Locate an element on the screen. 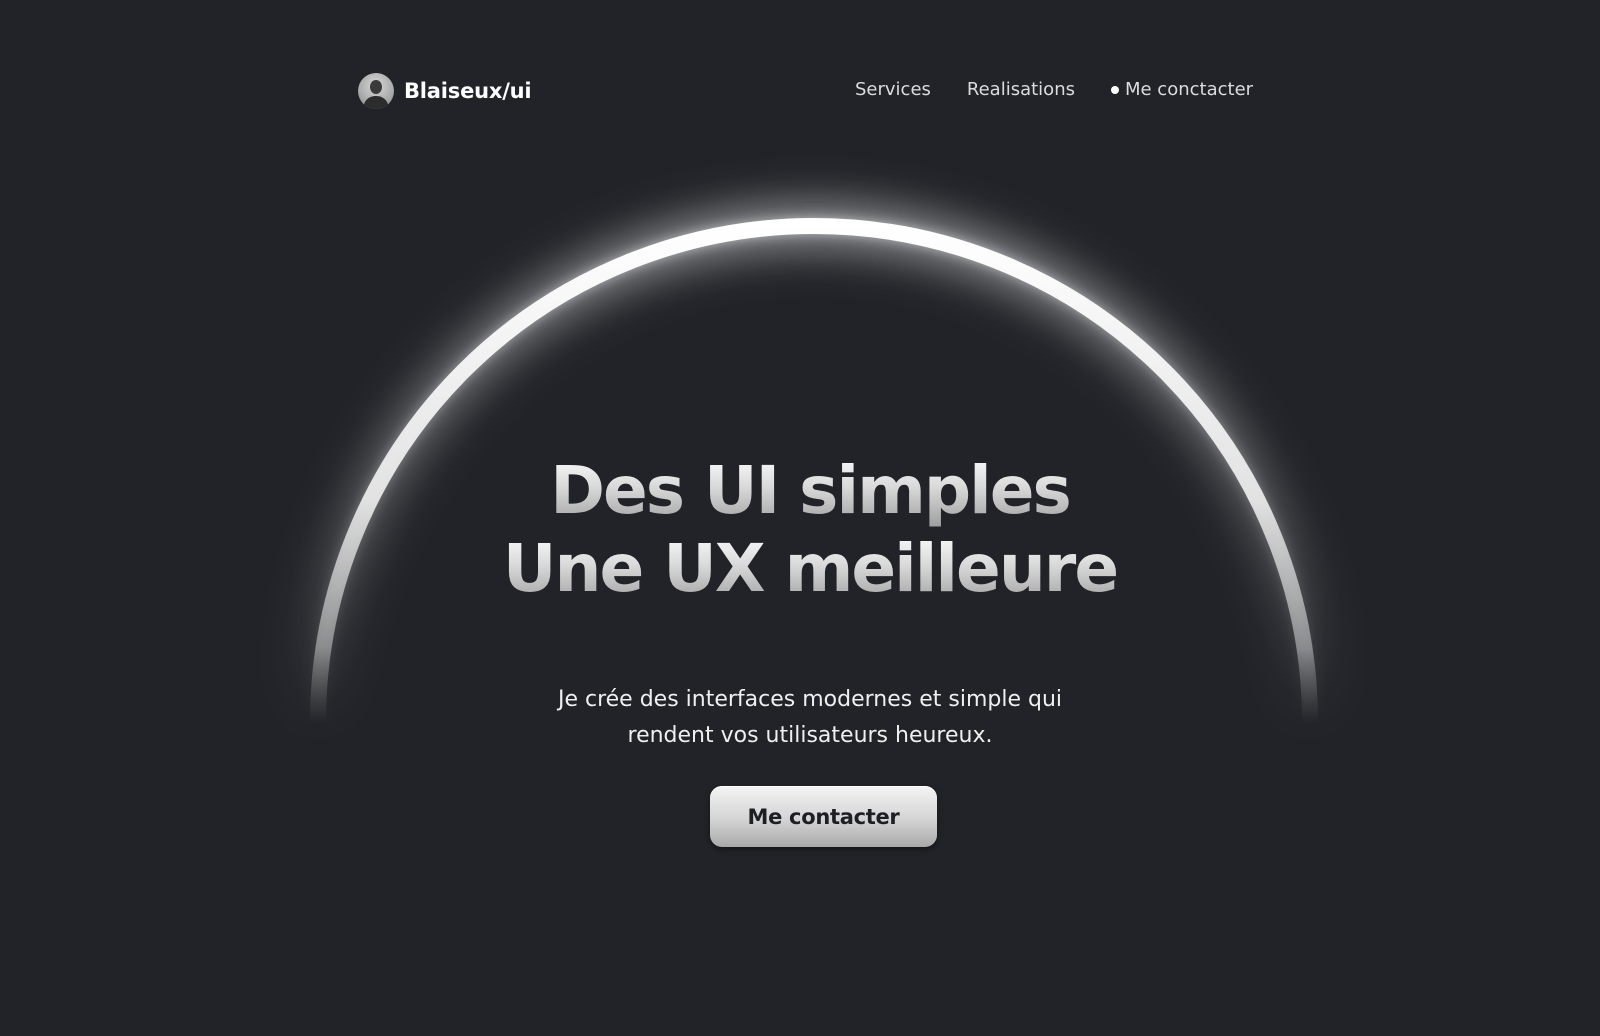 The height and width of the screenshot is (1036, 1600). main-nav: Services Realisations Me conctacter is located at coordinates (1054, 89).